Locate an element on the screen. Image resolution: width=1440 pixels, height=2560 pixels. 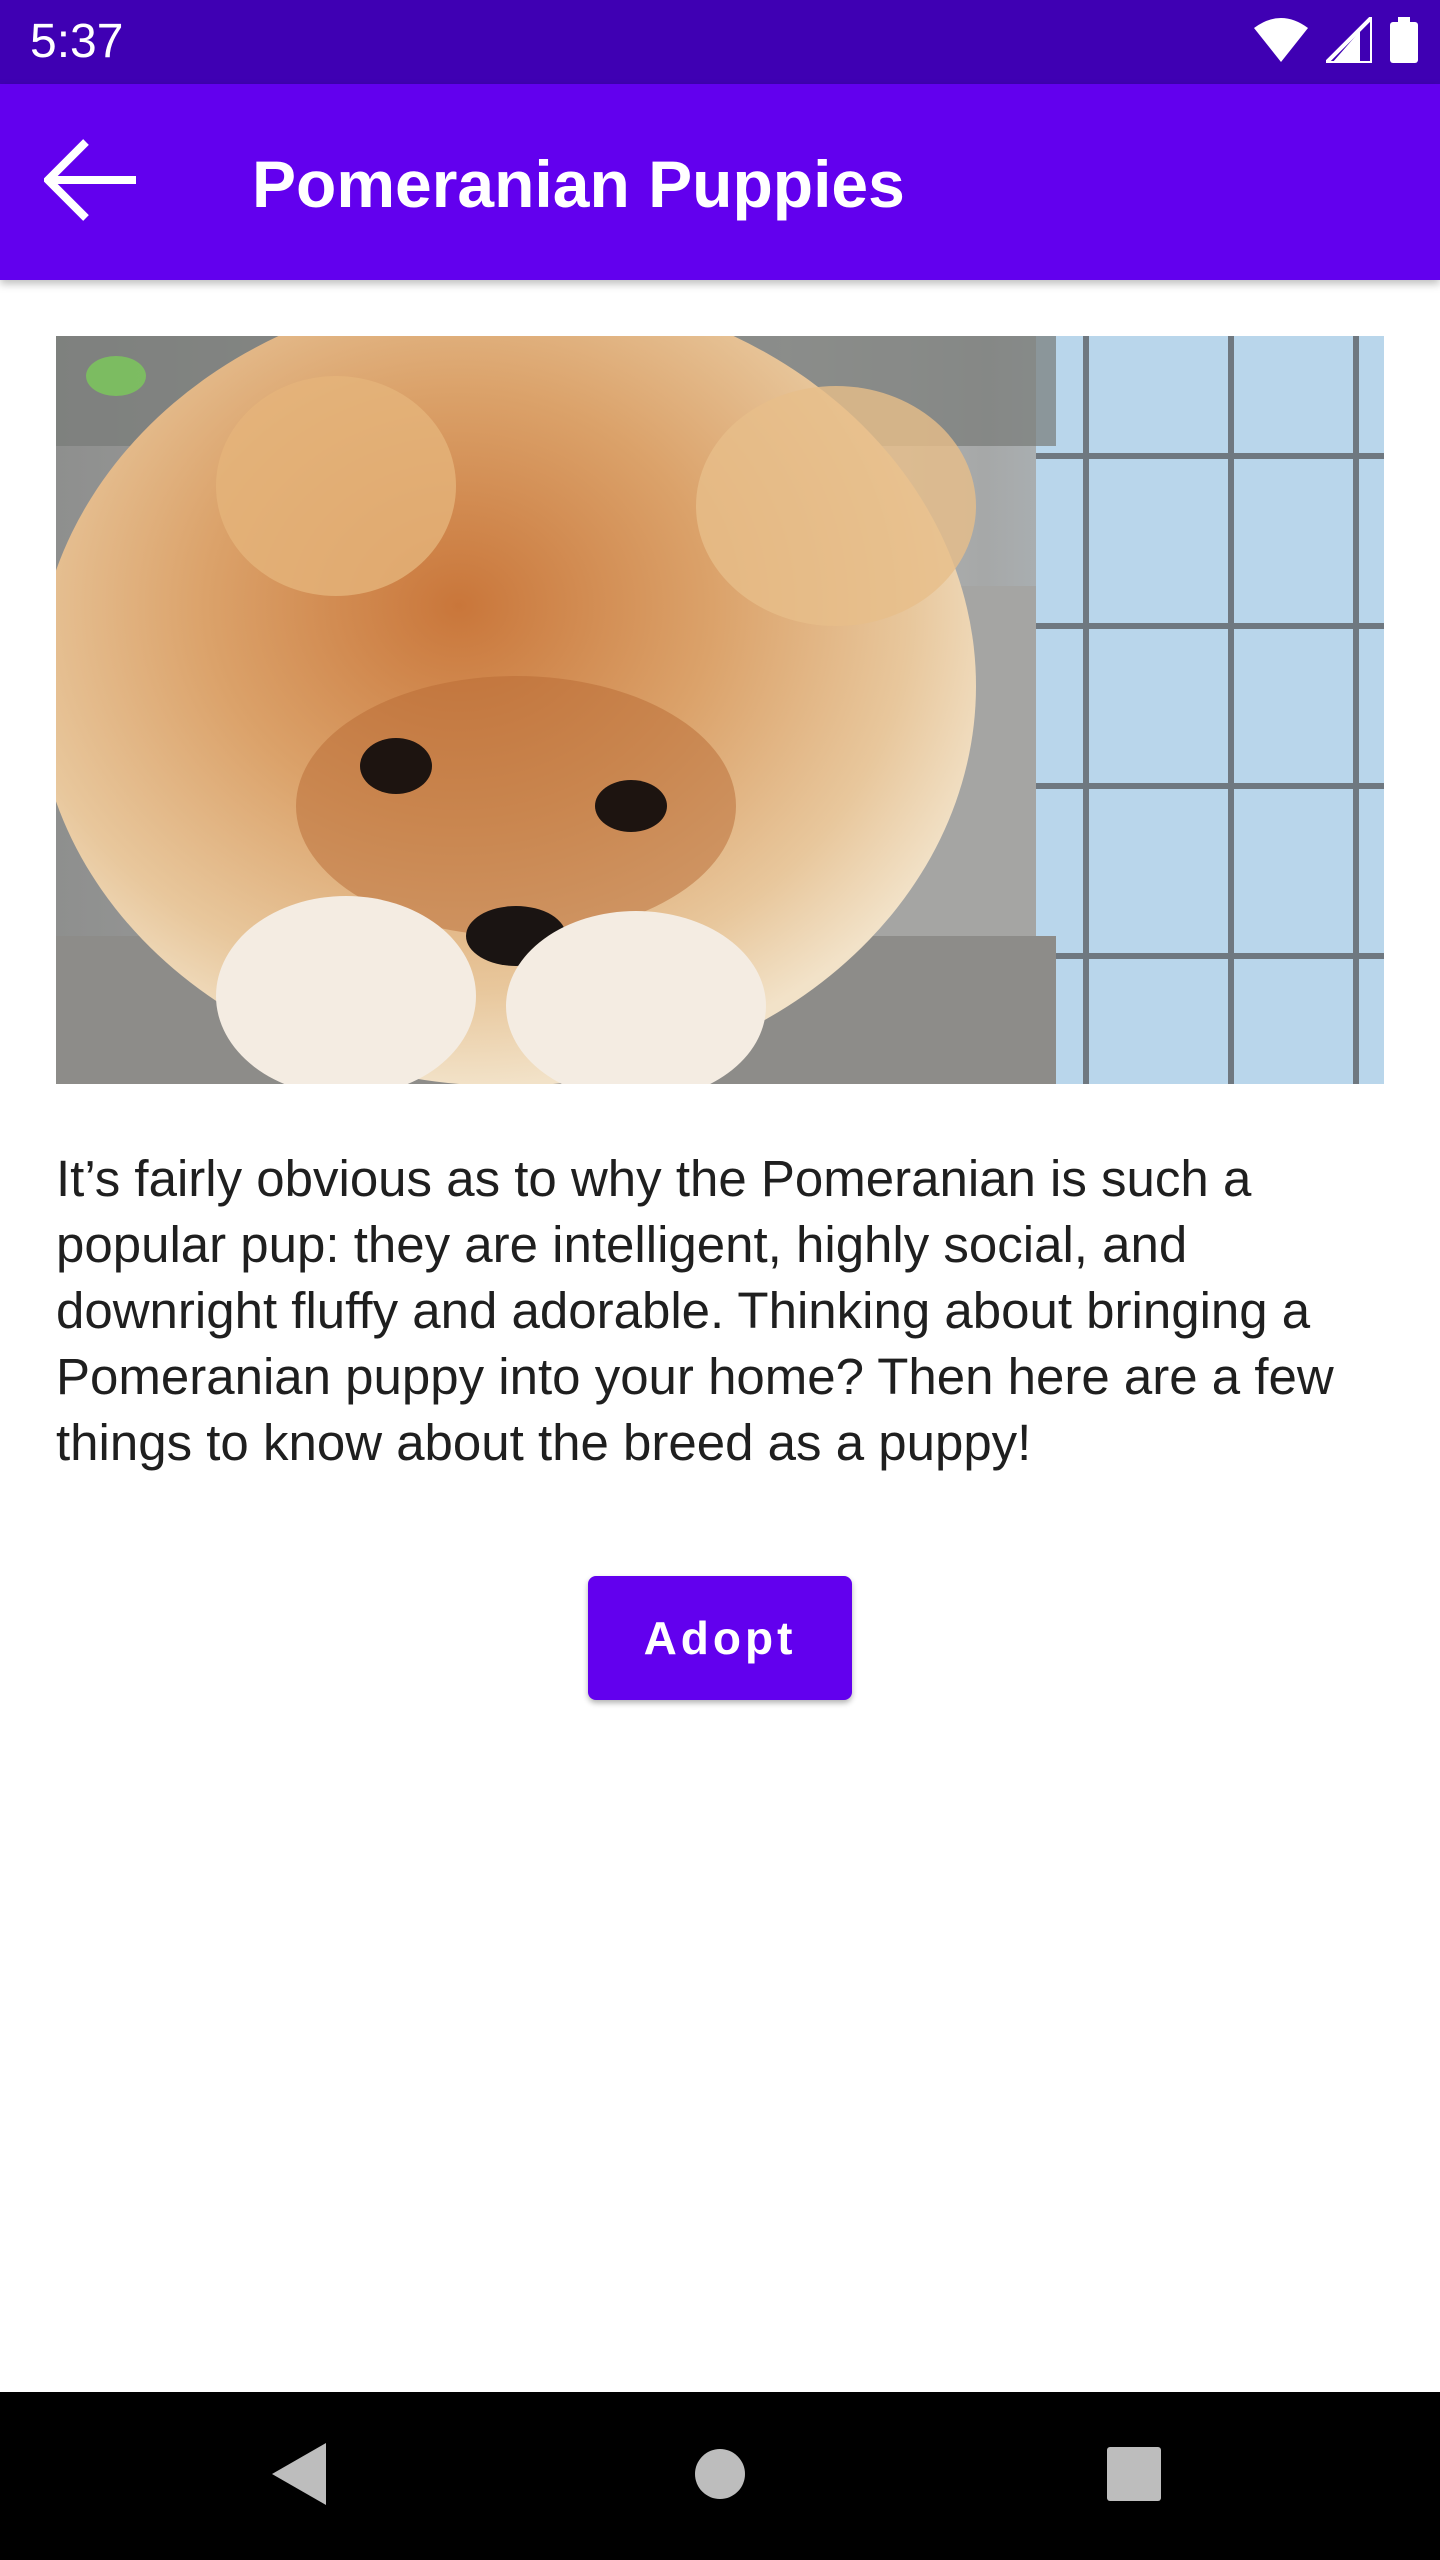
arrow-back-icon is located at coordinates (91, 182).